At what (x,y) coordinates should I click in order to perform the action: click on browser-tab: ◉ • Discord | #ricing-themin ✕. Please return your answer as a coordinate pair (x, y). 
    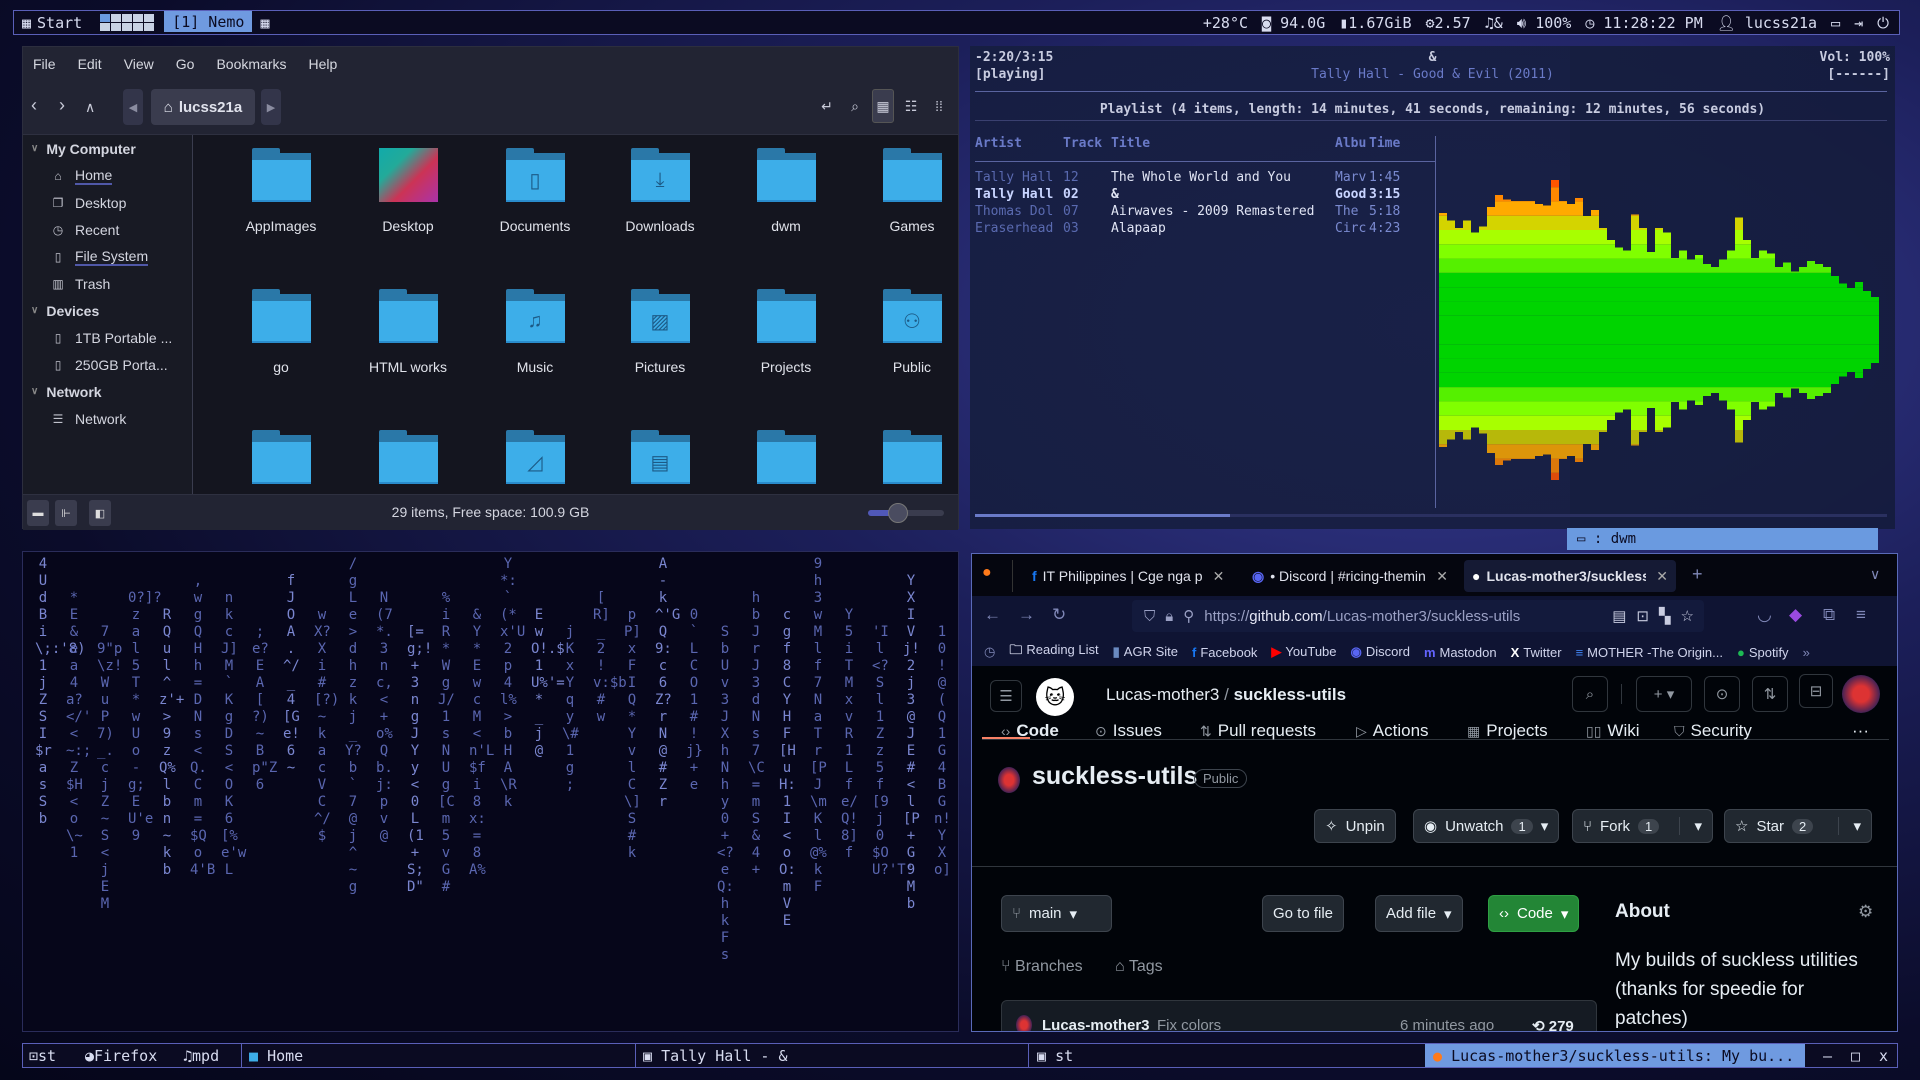
    Looking at the image, I should click on (1350, 576).